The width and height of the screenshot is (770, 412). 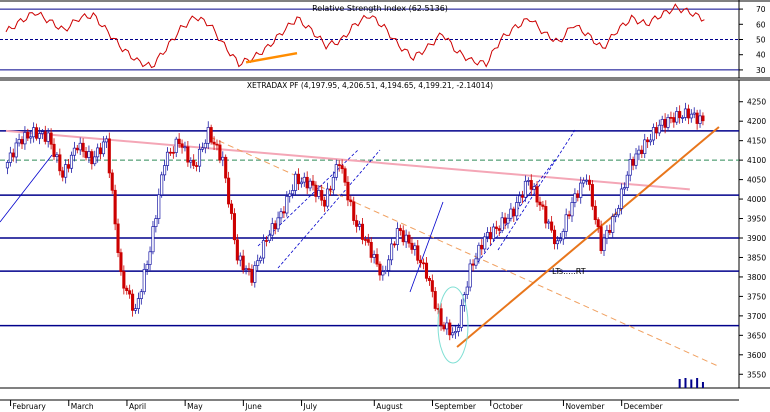 I want to click on price-tick-label: 3550, so click(x=756, y=374).